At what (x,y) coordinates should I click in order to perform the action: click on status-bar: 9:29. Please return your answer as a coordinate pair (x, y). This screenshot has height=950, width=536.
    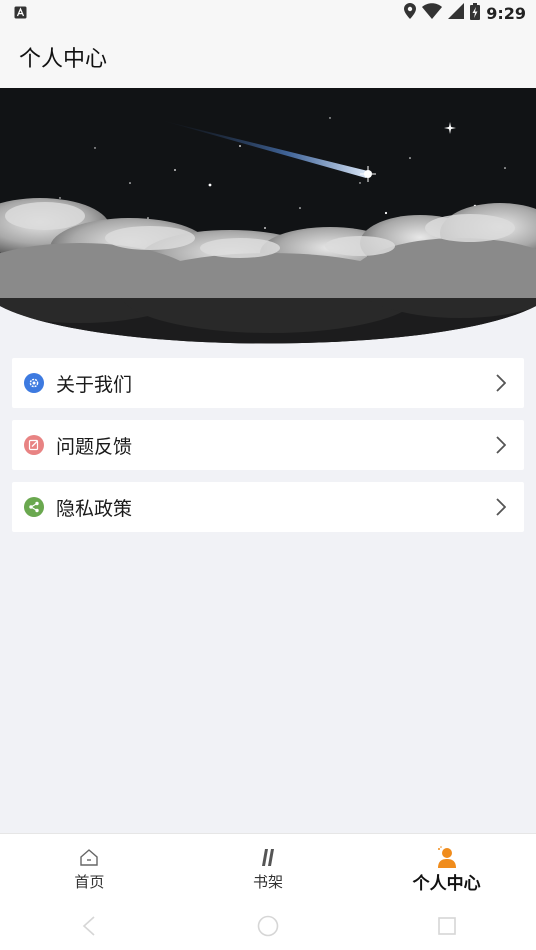
    Looking at the image, I should click on (268, 13).